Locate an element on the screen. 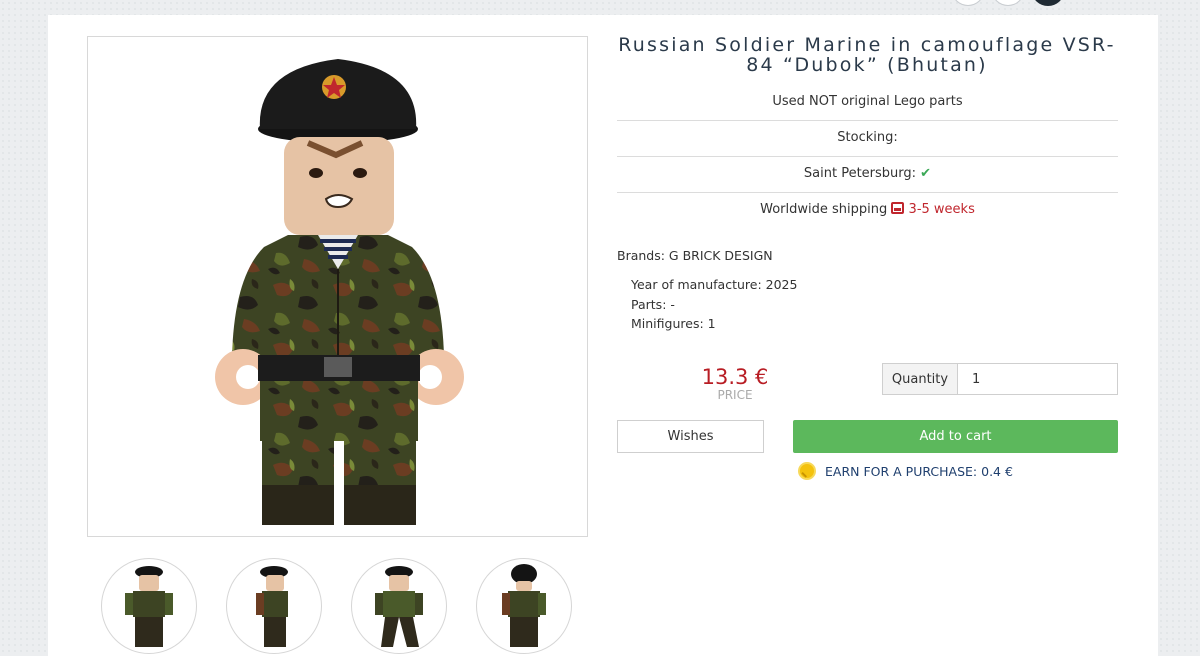 This screenshot has width=1200, height=656. quantity-field: Quantity 1 is located at coordinates (1000, 379).